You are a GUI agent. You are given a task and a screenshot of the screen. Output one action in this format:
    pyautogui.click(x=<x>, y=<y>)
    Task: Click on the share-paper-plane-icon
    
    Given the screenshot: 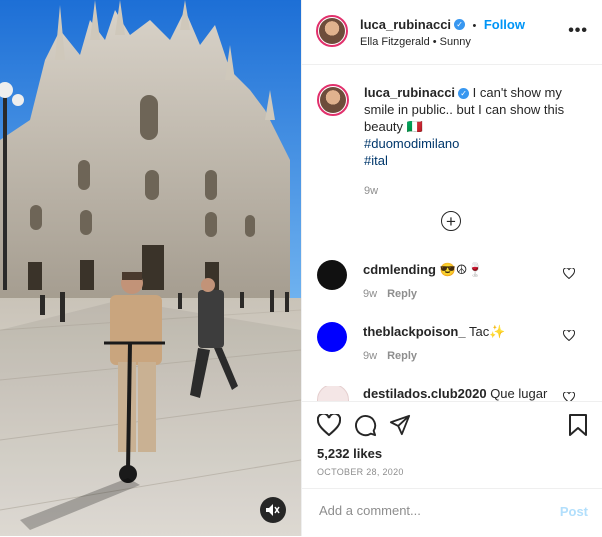 What is the action you would take?
    pyautogui.click(x=400, y=425)
    